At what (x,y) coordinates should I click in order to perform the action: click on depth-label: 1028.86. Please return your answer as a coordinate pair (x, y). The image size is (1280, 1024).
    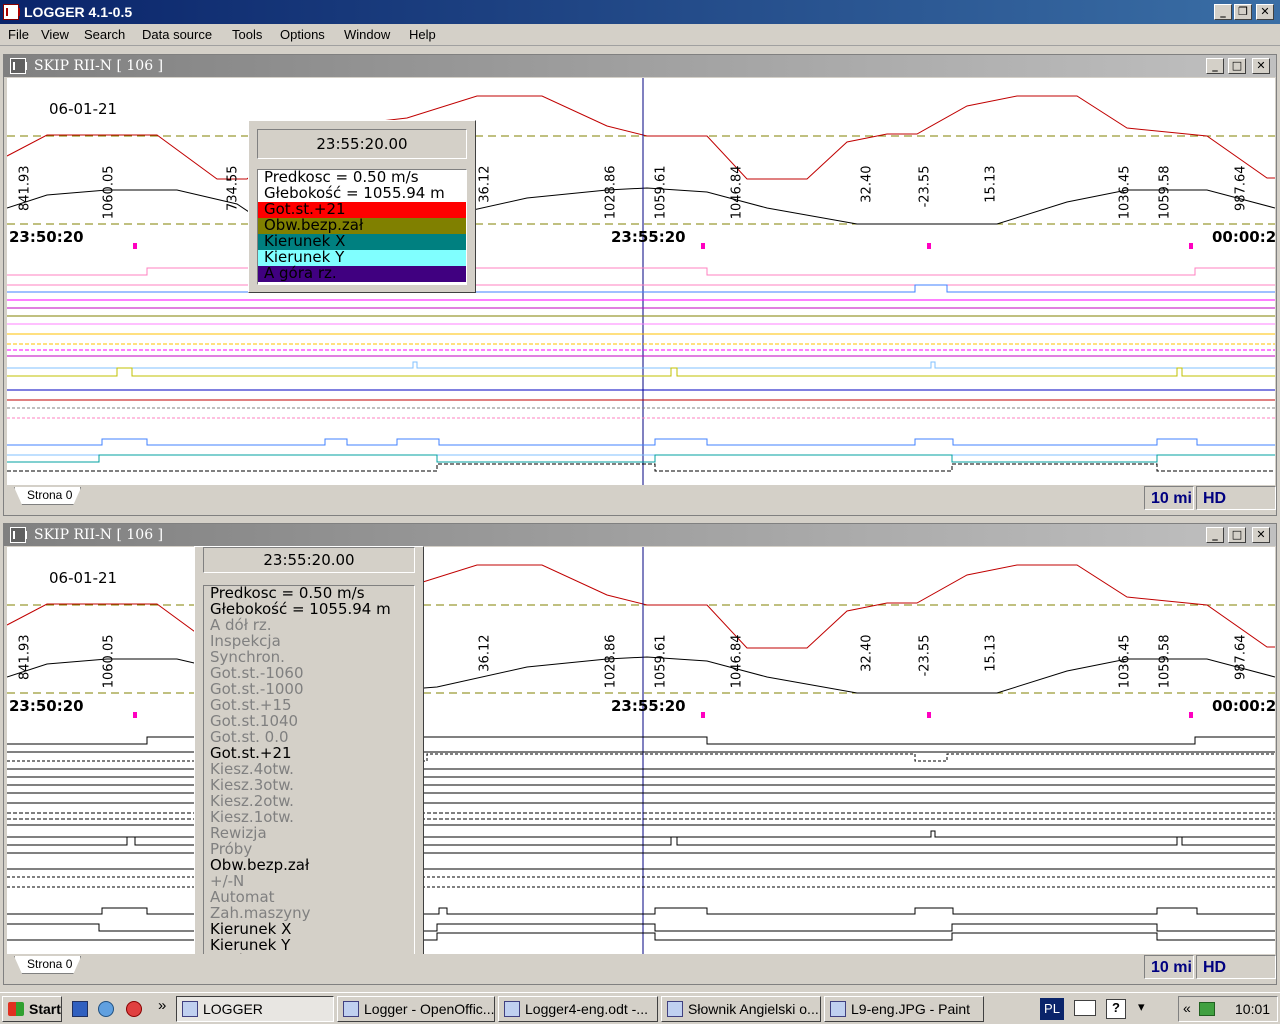
    Looking at the image, I should click on (611, 192).